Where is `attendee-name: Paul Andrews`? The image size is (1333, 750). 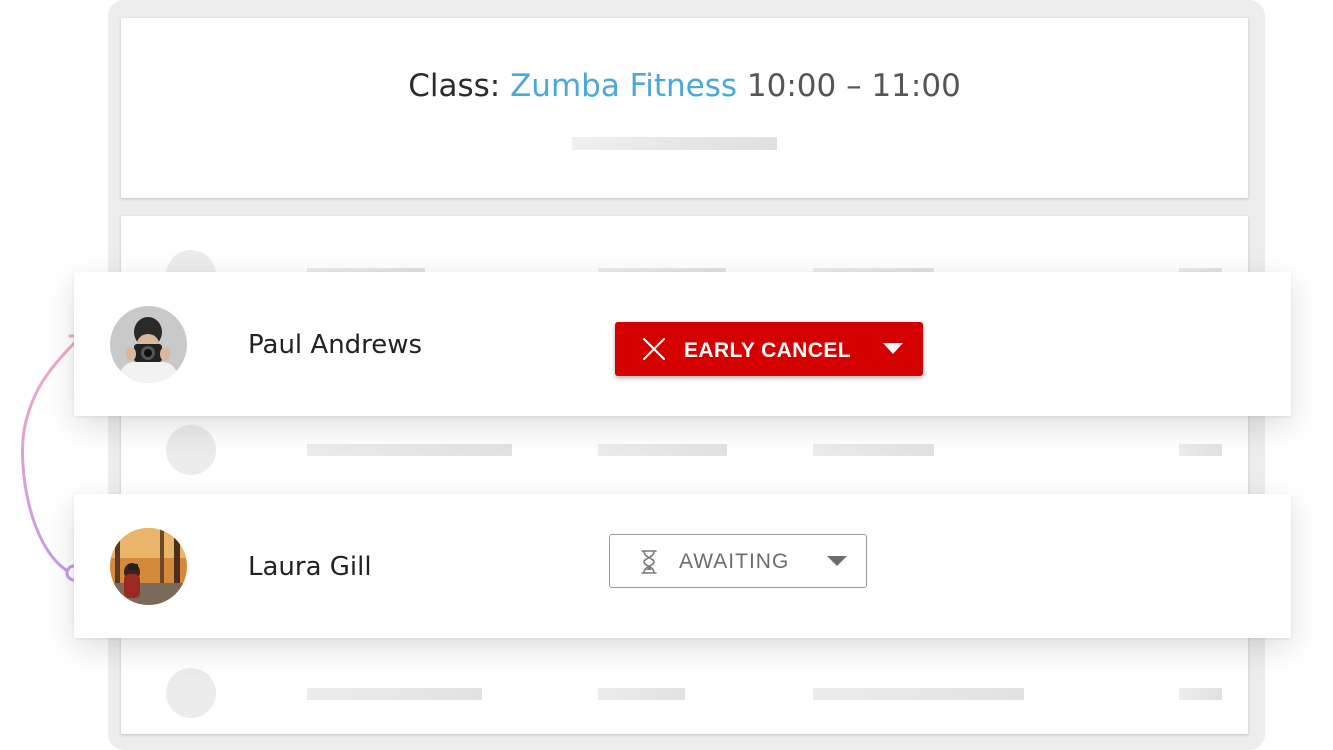 attendee-name: Paul Andrews is located at coordinates (335, 345).